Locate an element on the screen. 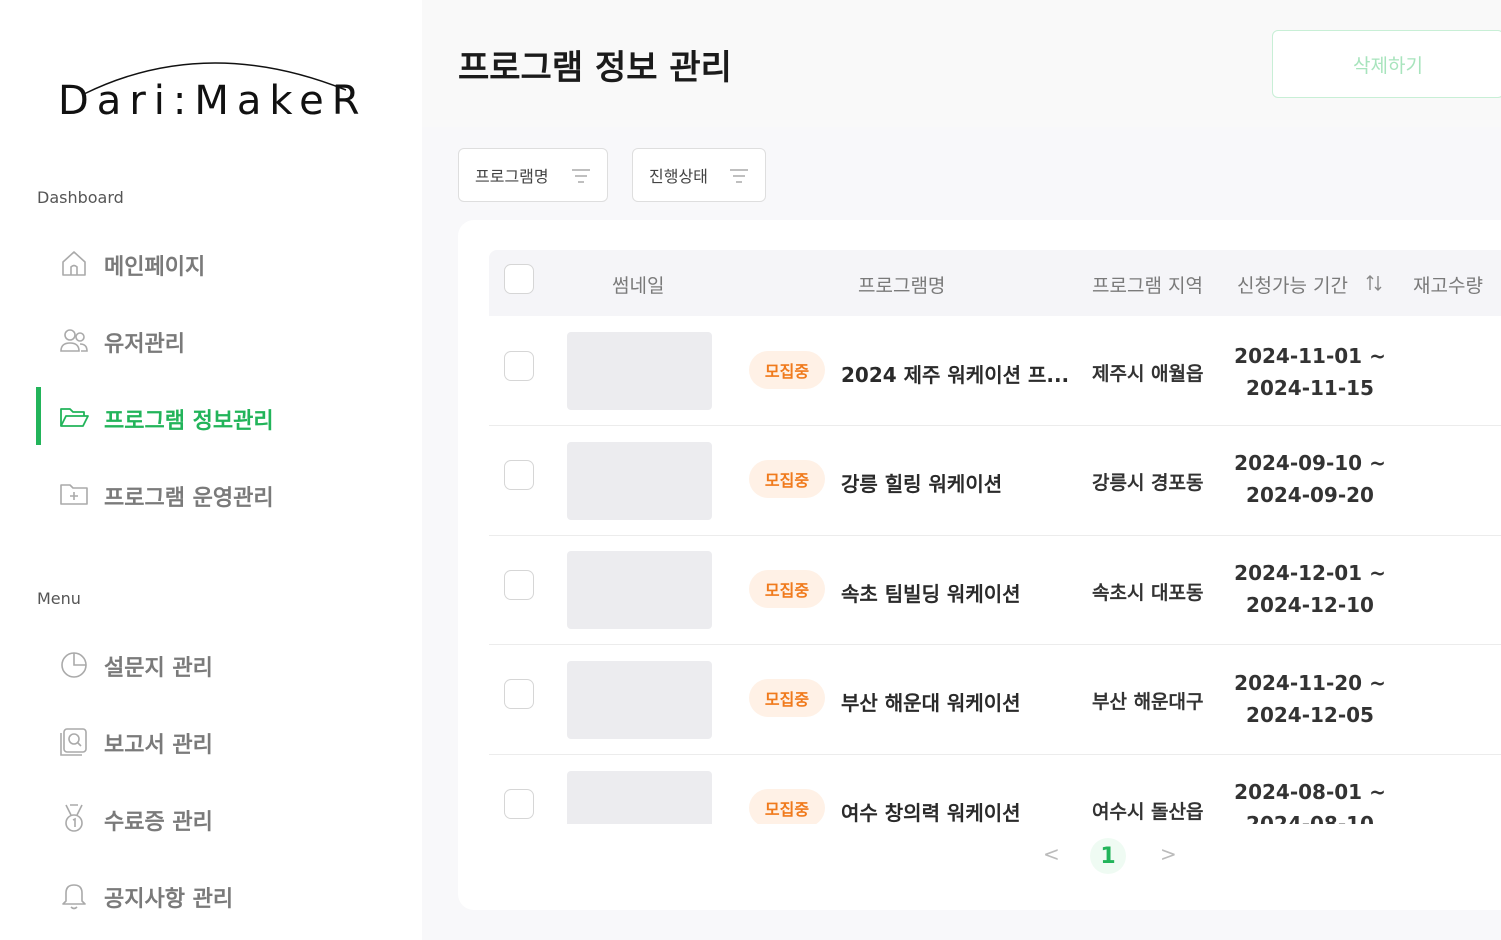  filter-label: 프로그램명 is located at coordinates (512, 176).